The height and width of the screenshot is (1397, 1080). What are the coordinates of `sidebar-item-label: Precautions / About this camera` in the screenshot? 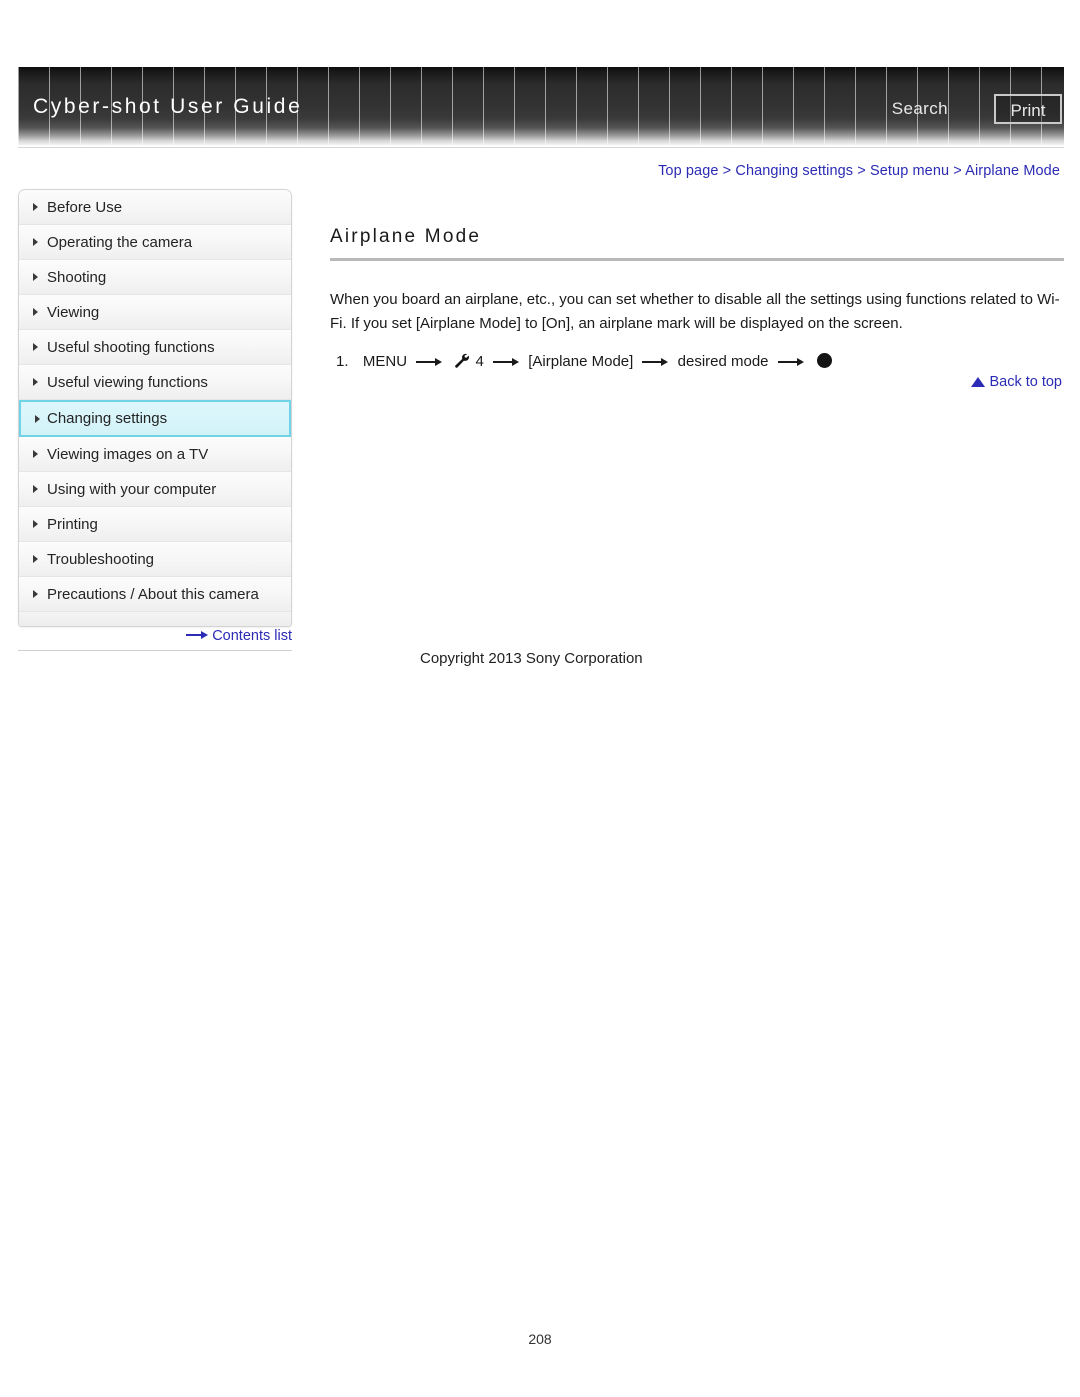 It's located at (153, 594).